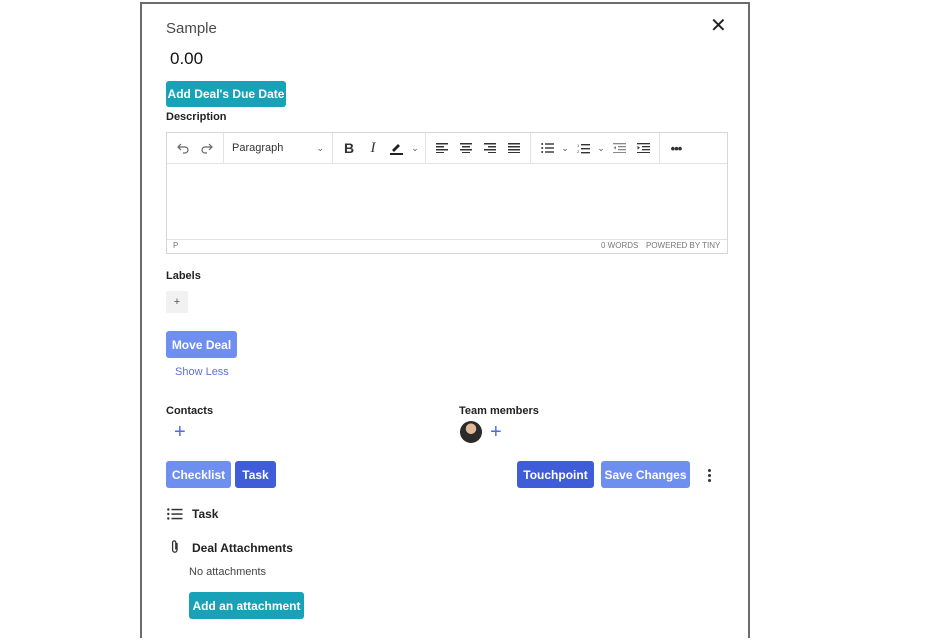  What do you see at coordinates (583, 148) in the screenshot?
I see `numbered-list-icon: 12` at bounding box center [583, 148].